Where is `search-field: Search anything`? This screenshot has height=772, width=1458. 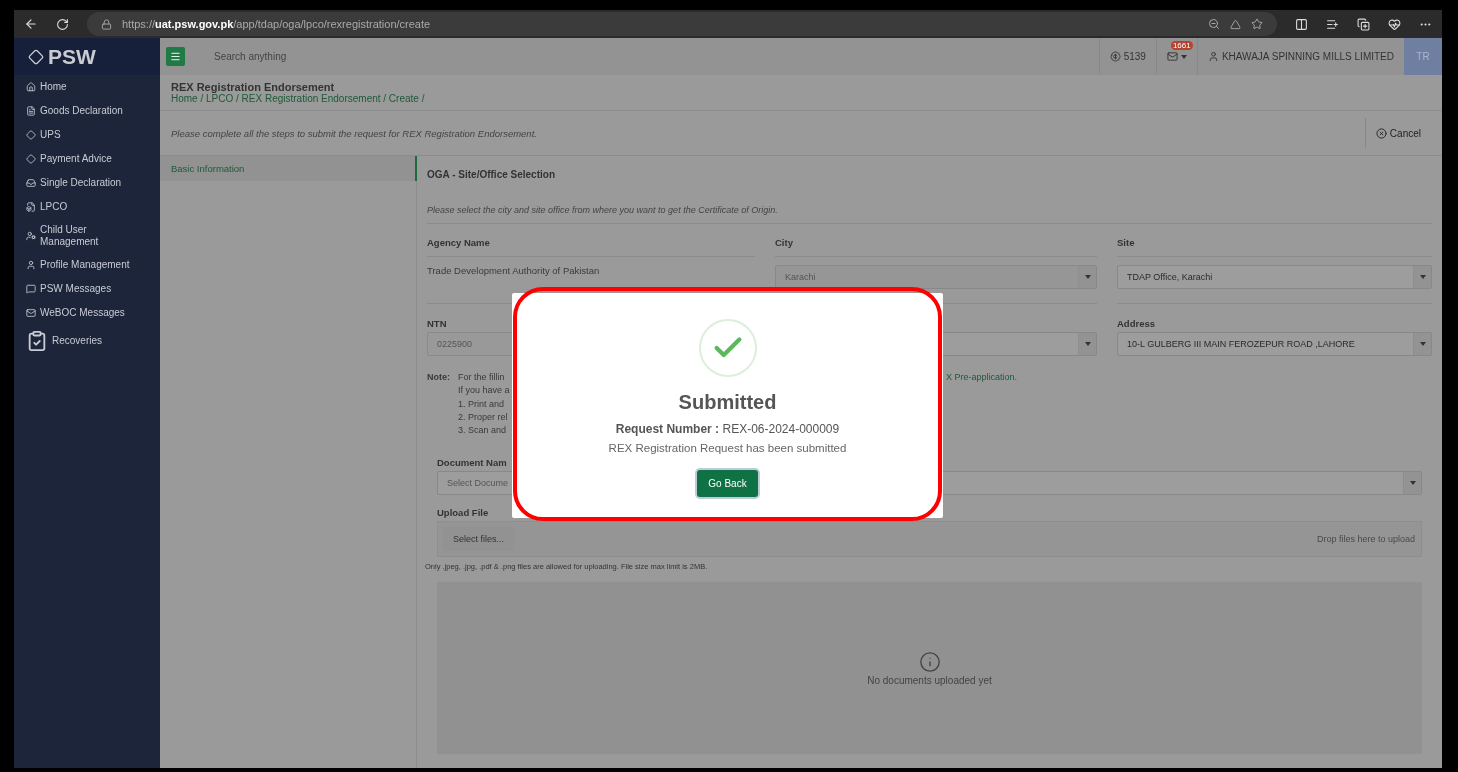 search-field: Search anything is located at coordinates (656, 56).